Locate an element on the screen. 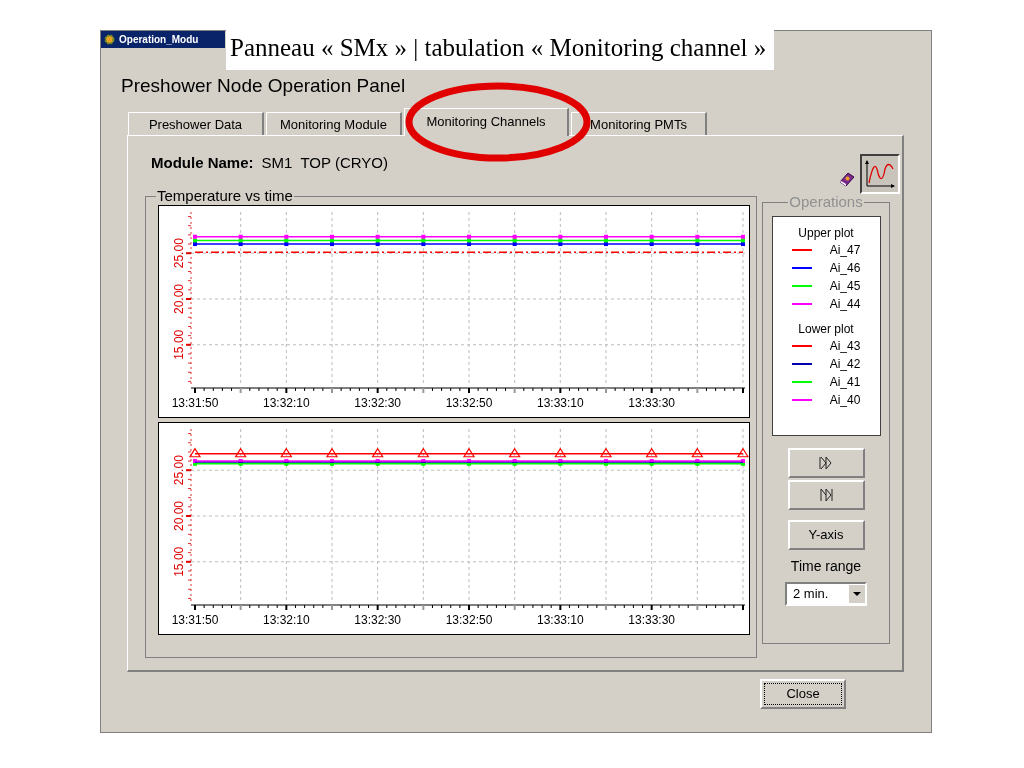 The width and height of the screenshot is (1024, 768). legend-heading: Upper plot is located at coordinates (826, 233).